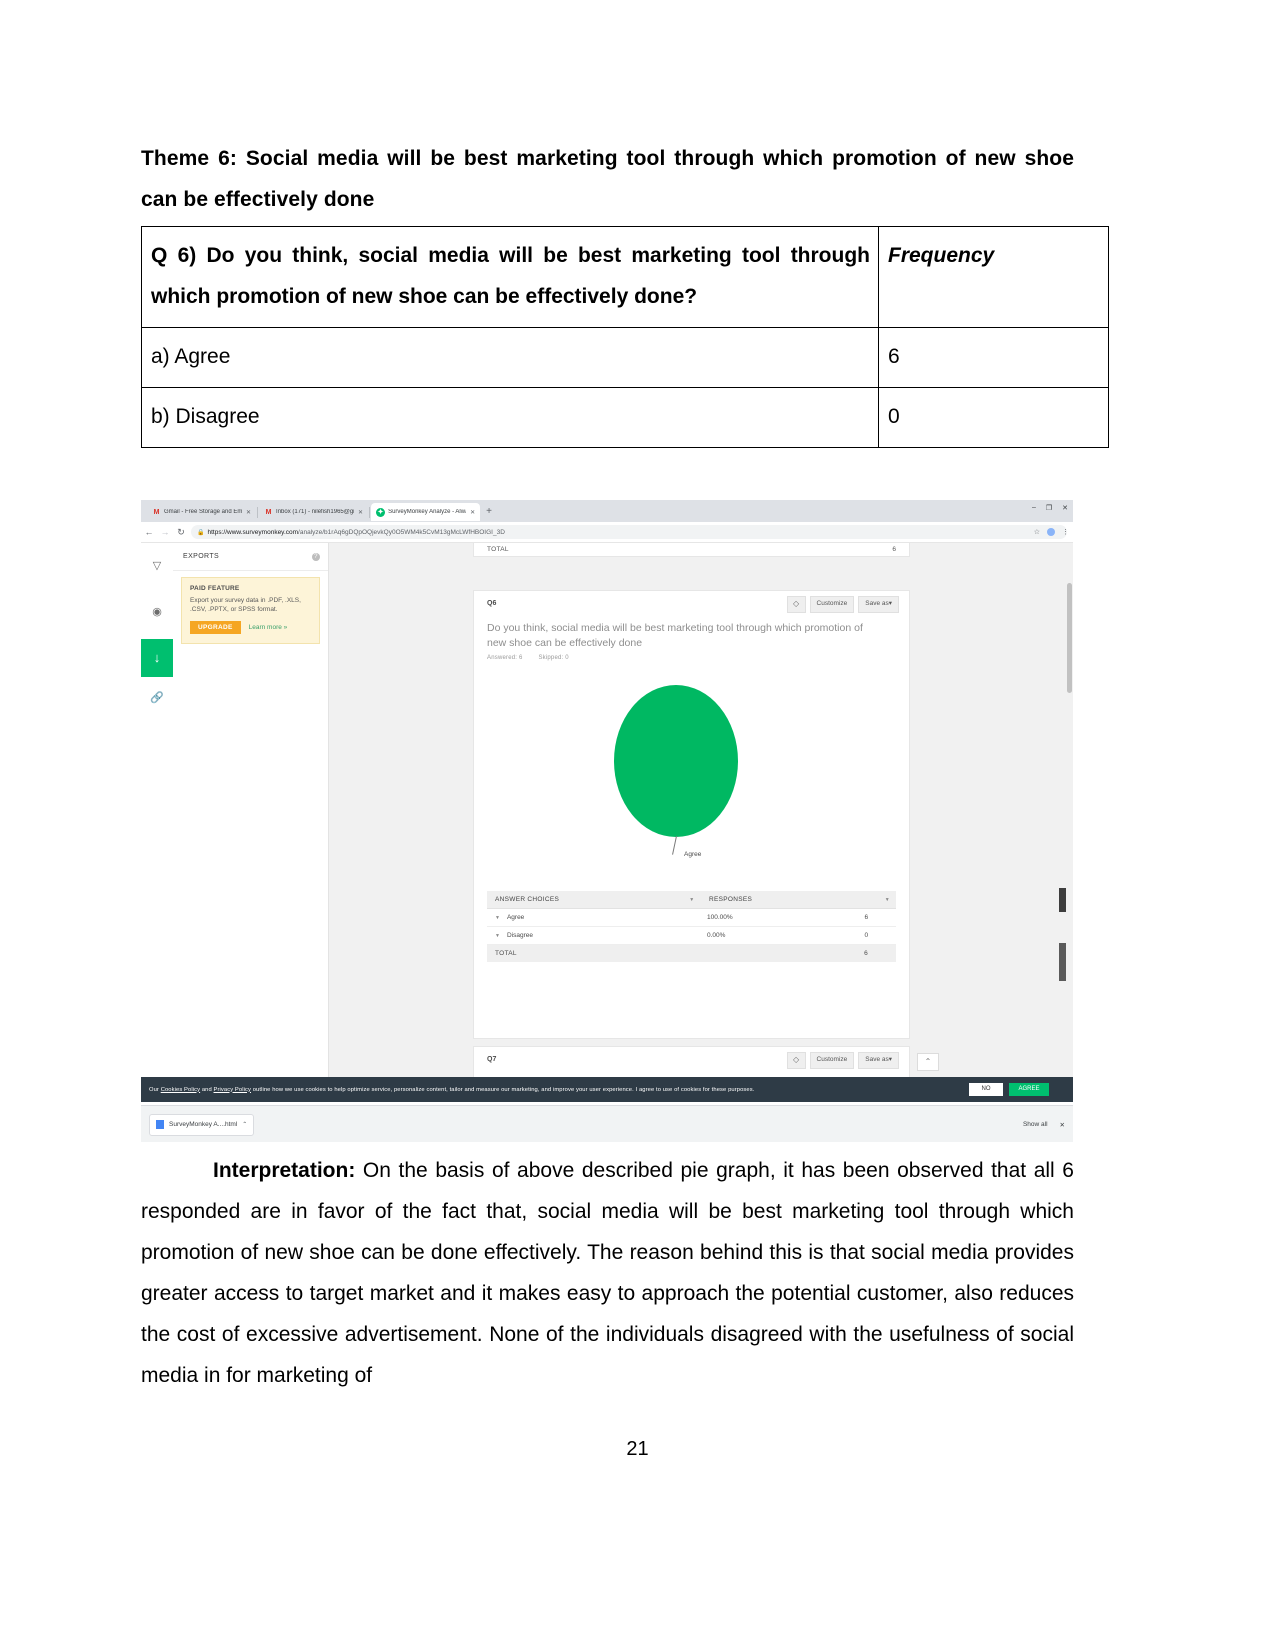  What do you see at coordinates (160, 1124) in the screenshot?
I see `html-file-icon` at bounding box center [160, 1124].